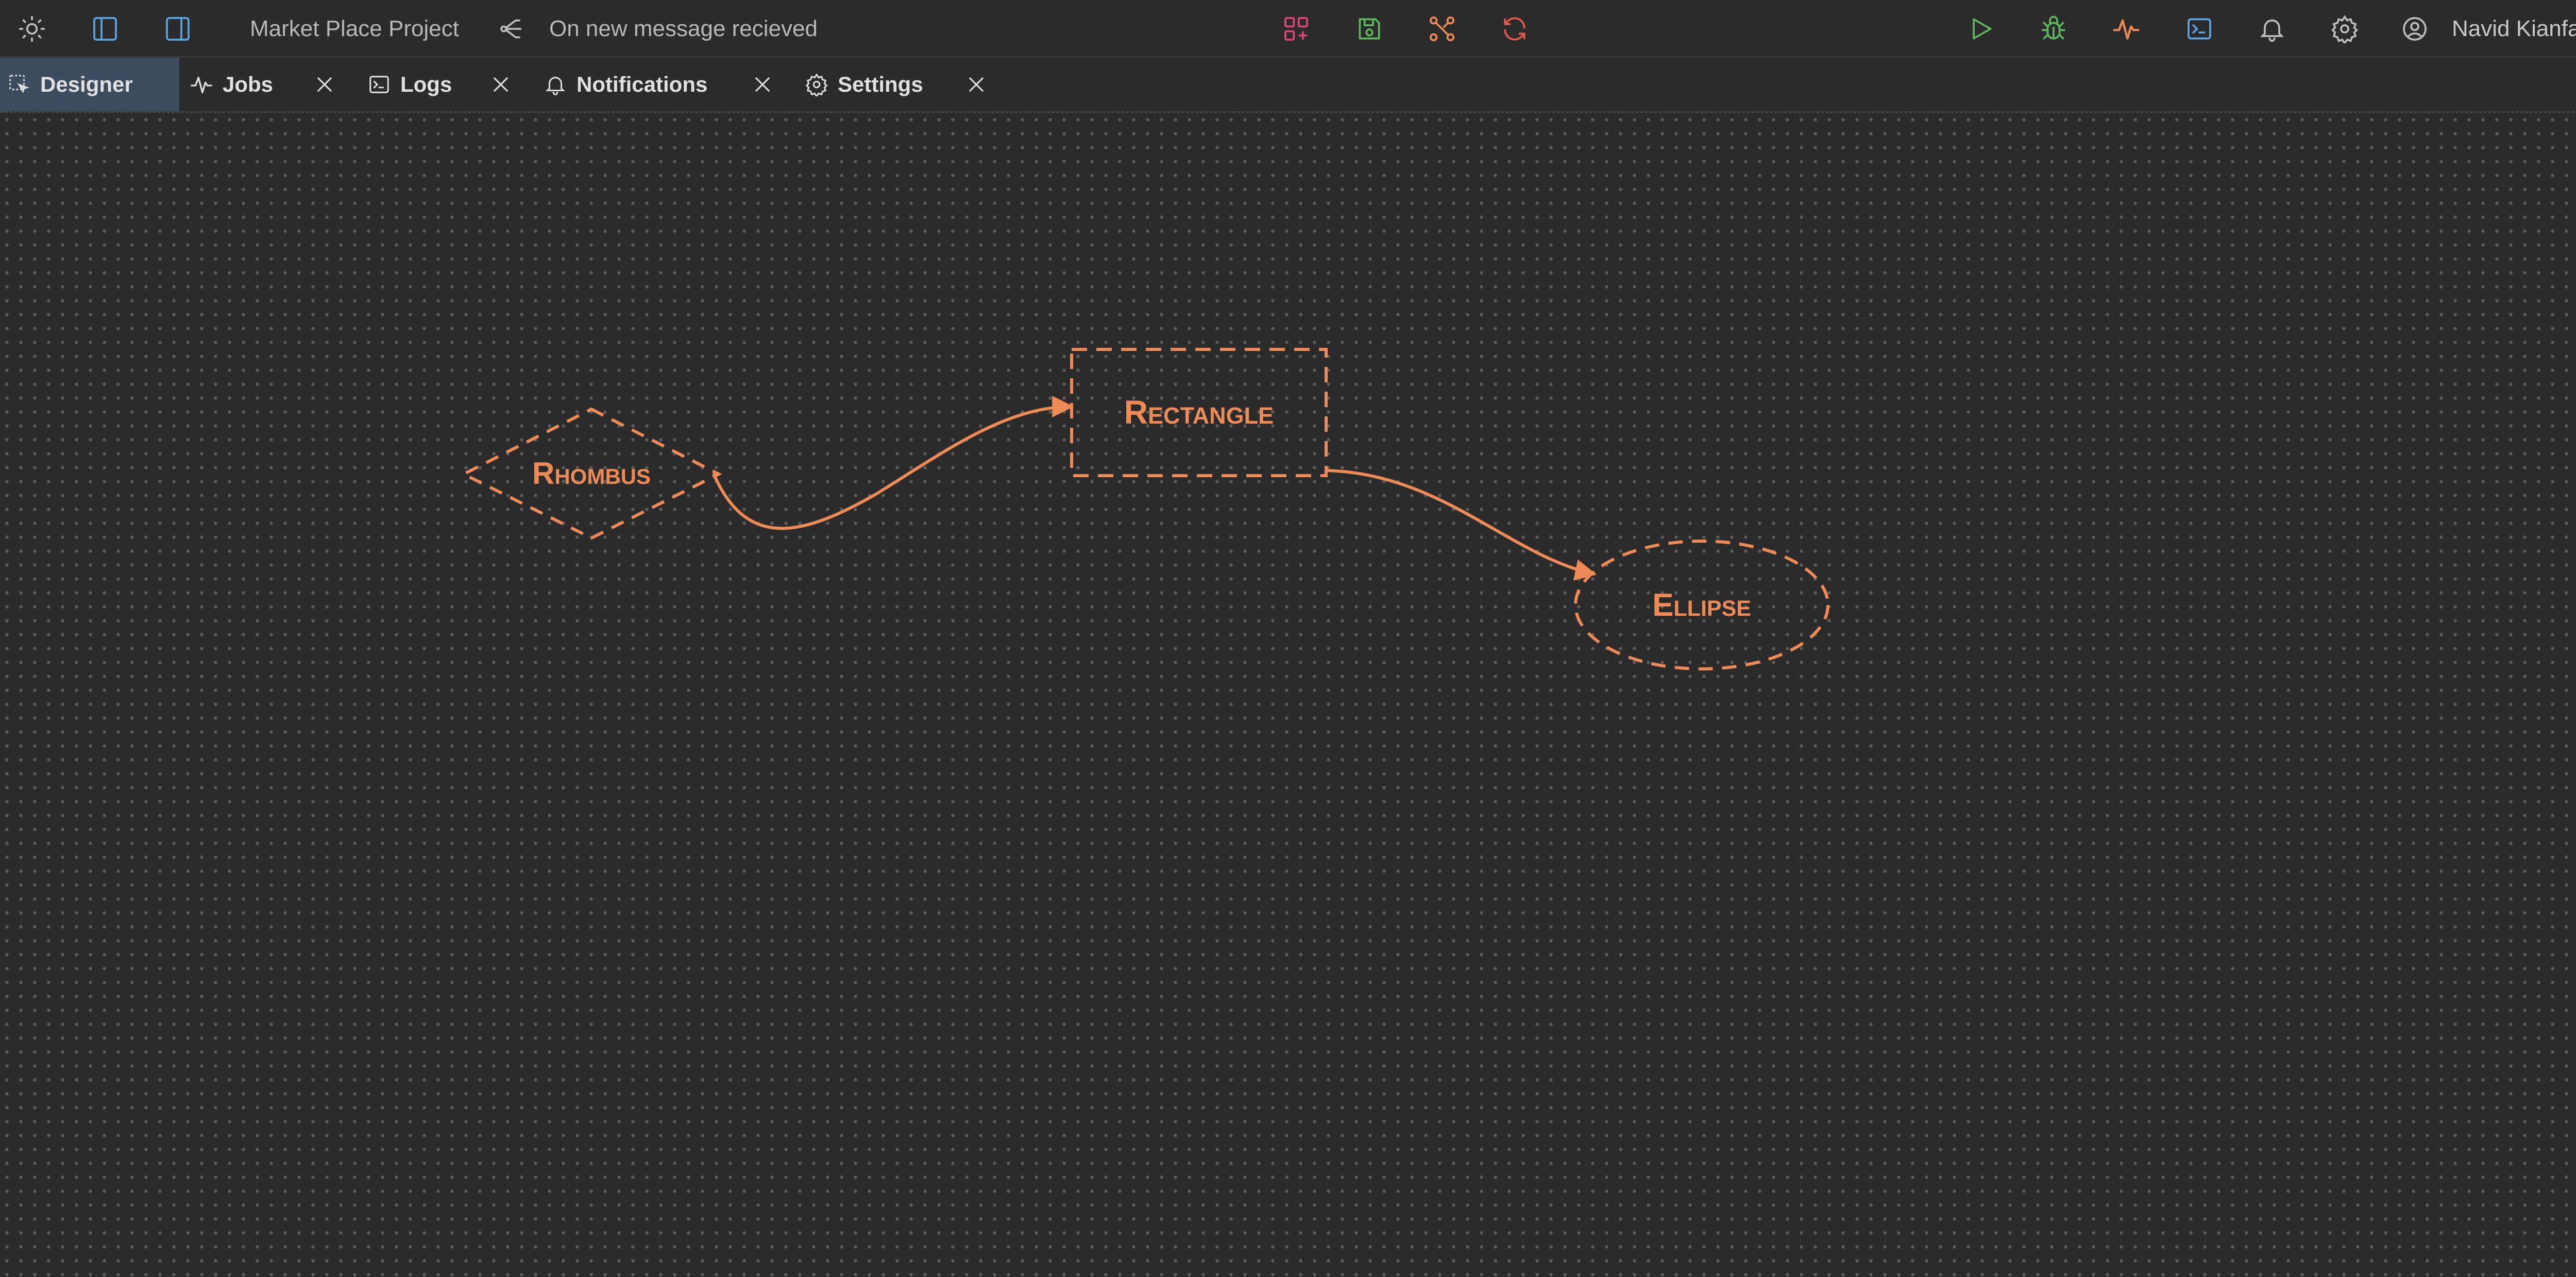 The height and width of the screenshot is (1277, 2576). I want to click on bug-icon, so click(2053, 28).